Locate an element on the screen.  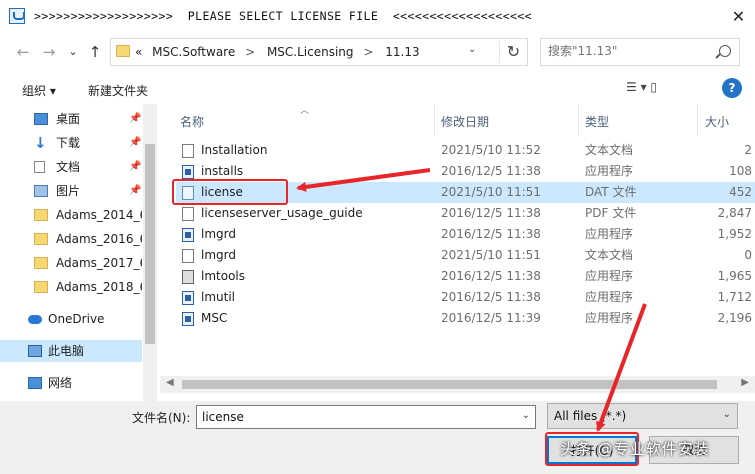
arrow-to-license is located at coordinates (363, 180).